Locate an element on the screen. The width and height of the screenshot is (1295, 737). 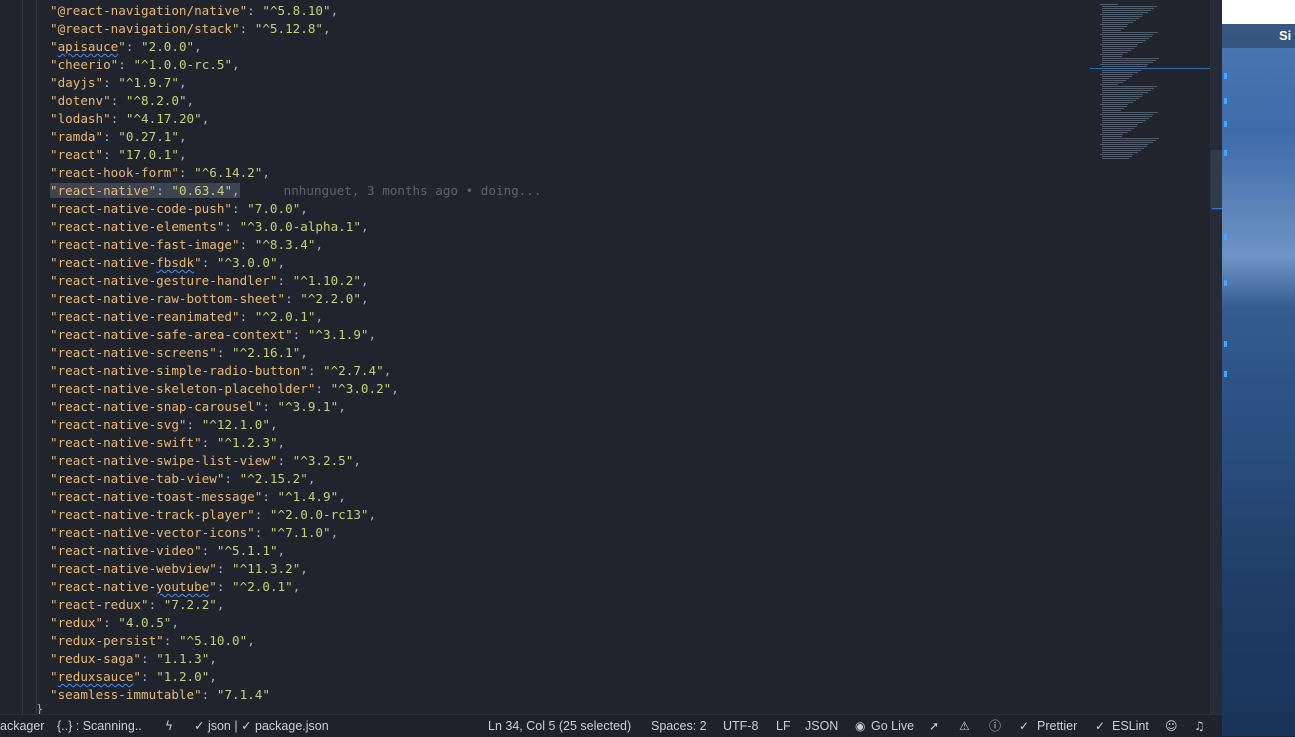
encoding-setting: UTF-8 is located at coordinates (740, 726).